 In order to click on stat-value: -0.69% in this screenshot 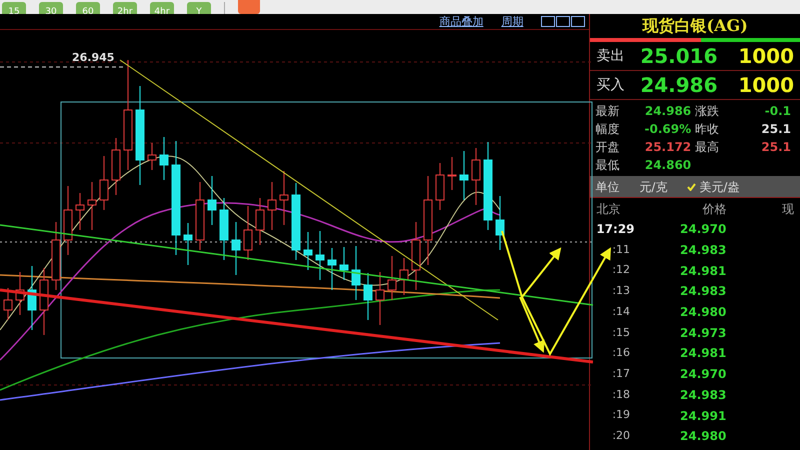, I will do `click(668, 129)`.